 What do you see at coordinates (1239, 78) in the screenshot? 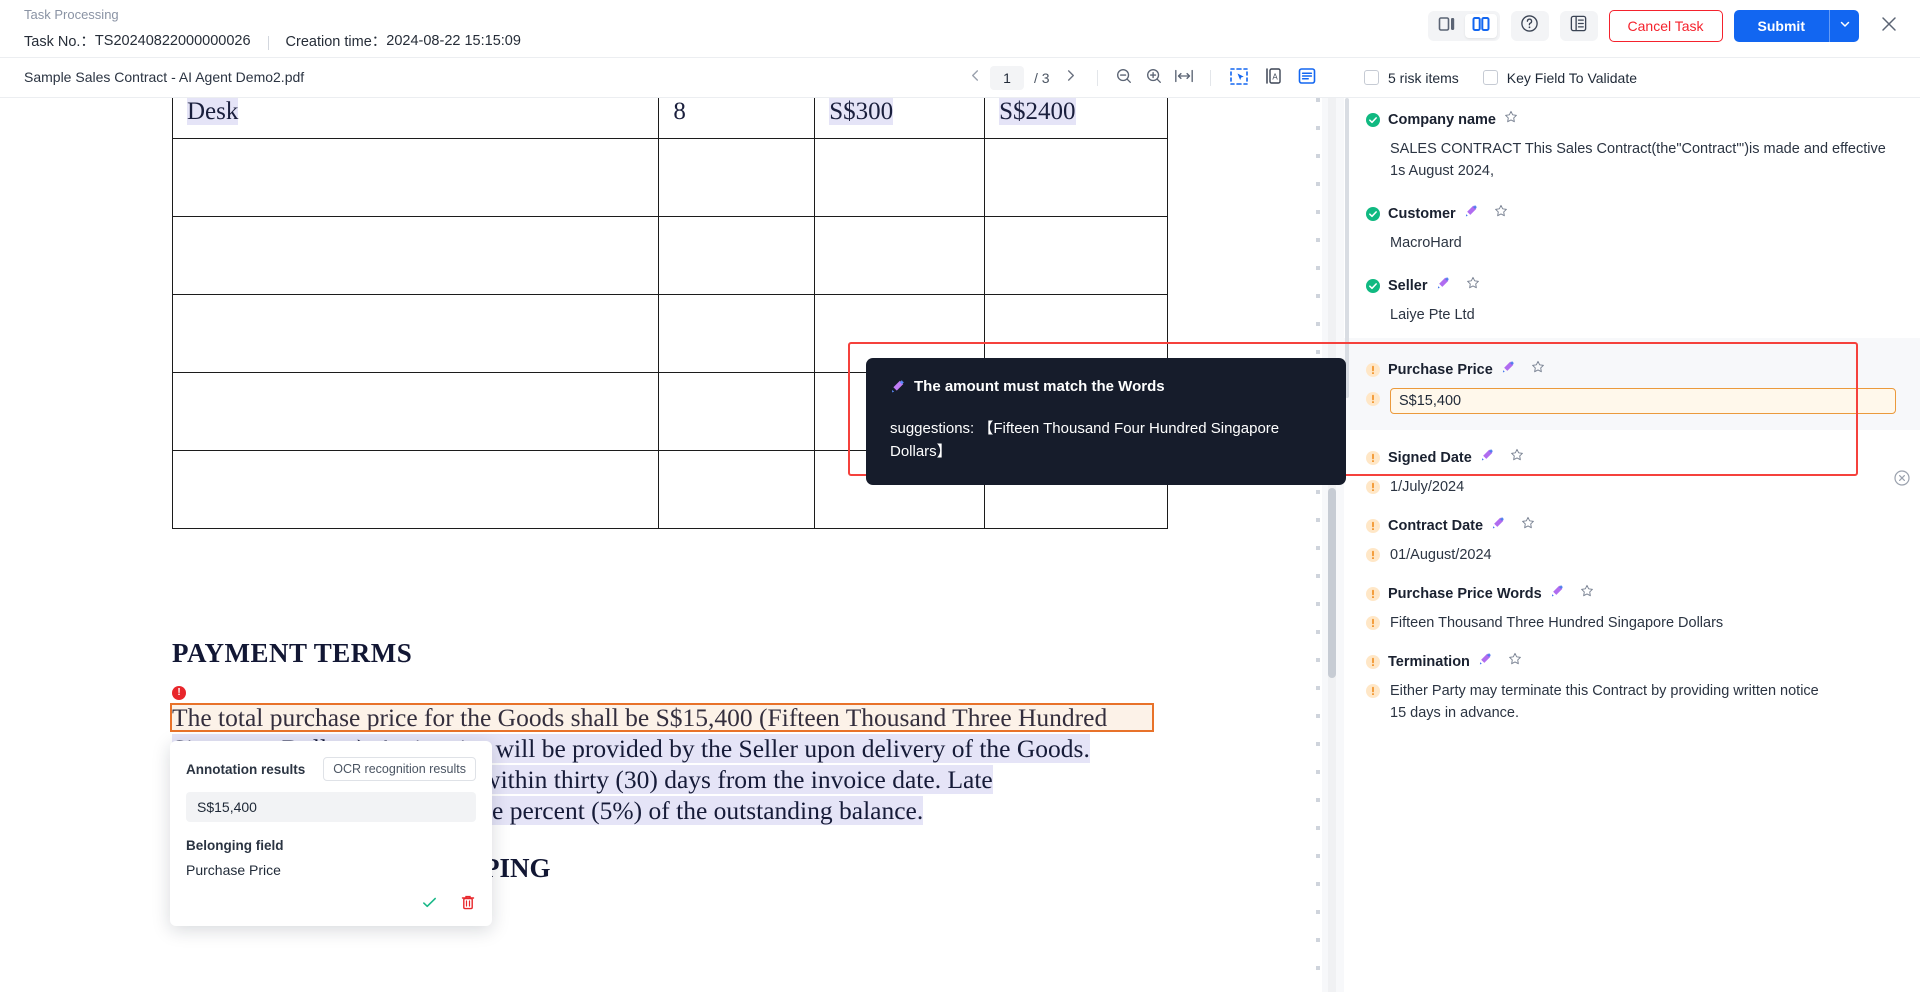
I see `select-region-button` at bounding box center [1239, 78].